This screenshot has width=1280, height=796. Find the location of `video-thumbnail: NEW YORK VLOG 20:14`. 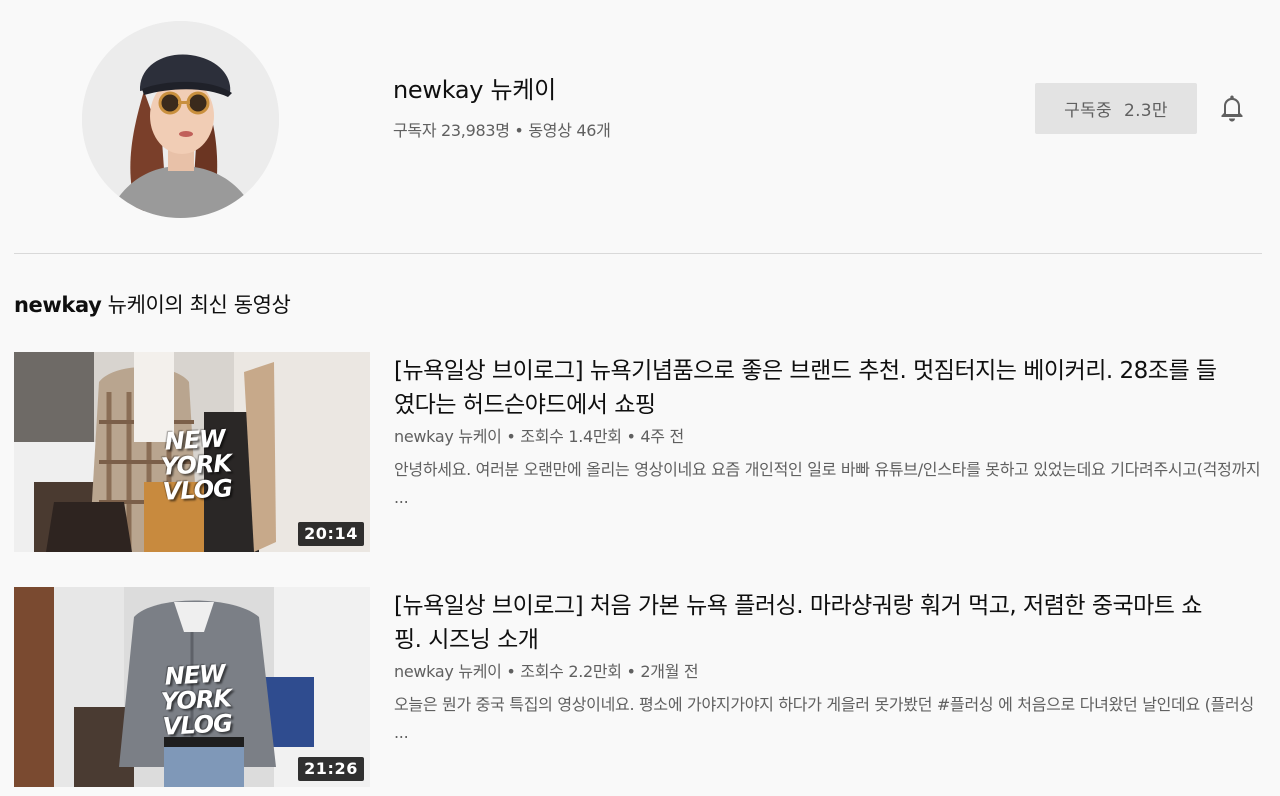

video-thumbnail: NEW YORK VLOG 20:14 is located at coordinates (192, 452).